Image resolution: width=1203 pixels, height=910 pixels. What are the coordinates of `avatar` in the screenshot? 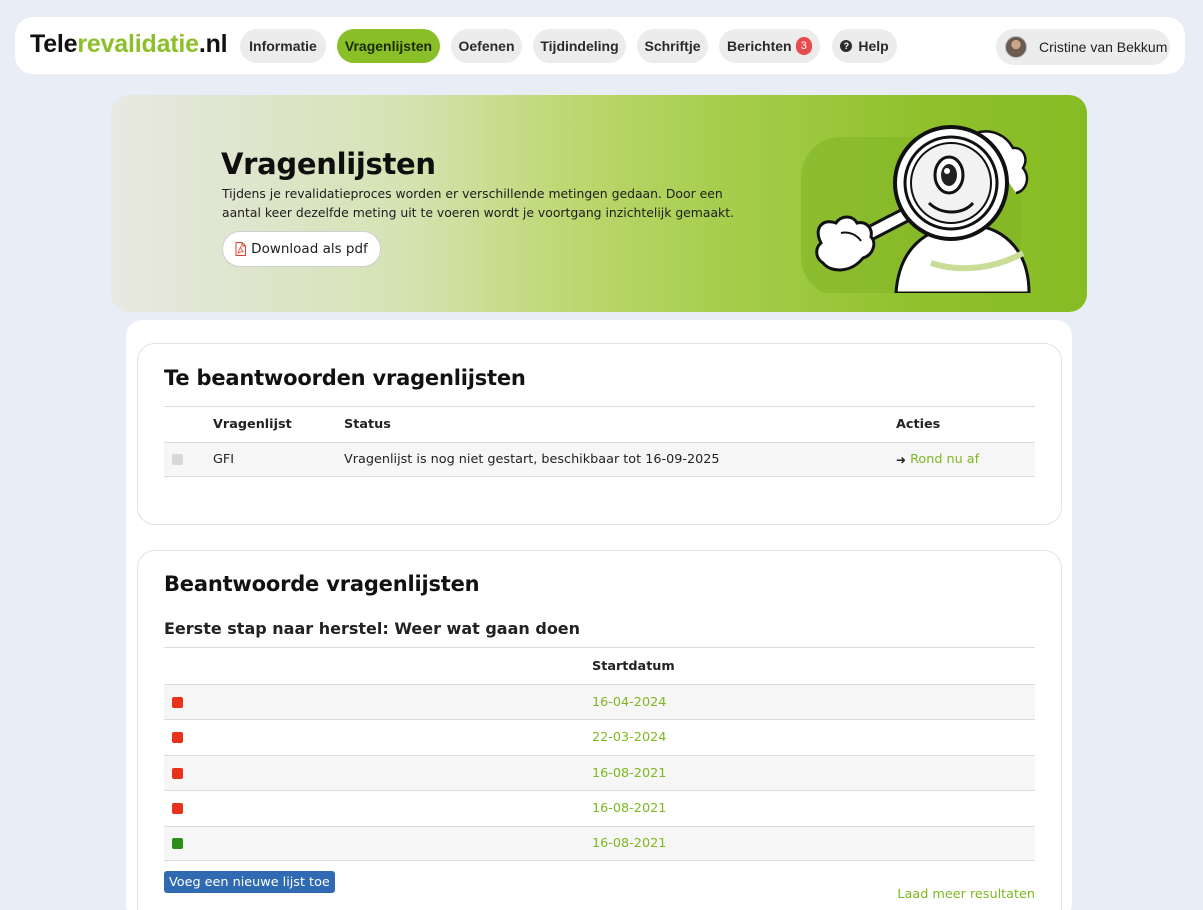 It's located at (1016, 47).